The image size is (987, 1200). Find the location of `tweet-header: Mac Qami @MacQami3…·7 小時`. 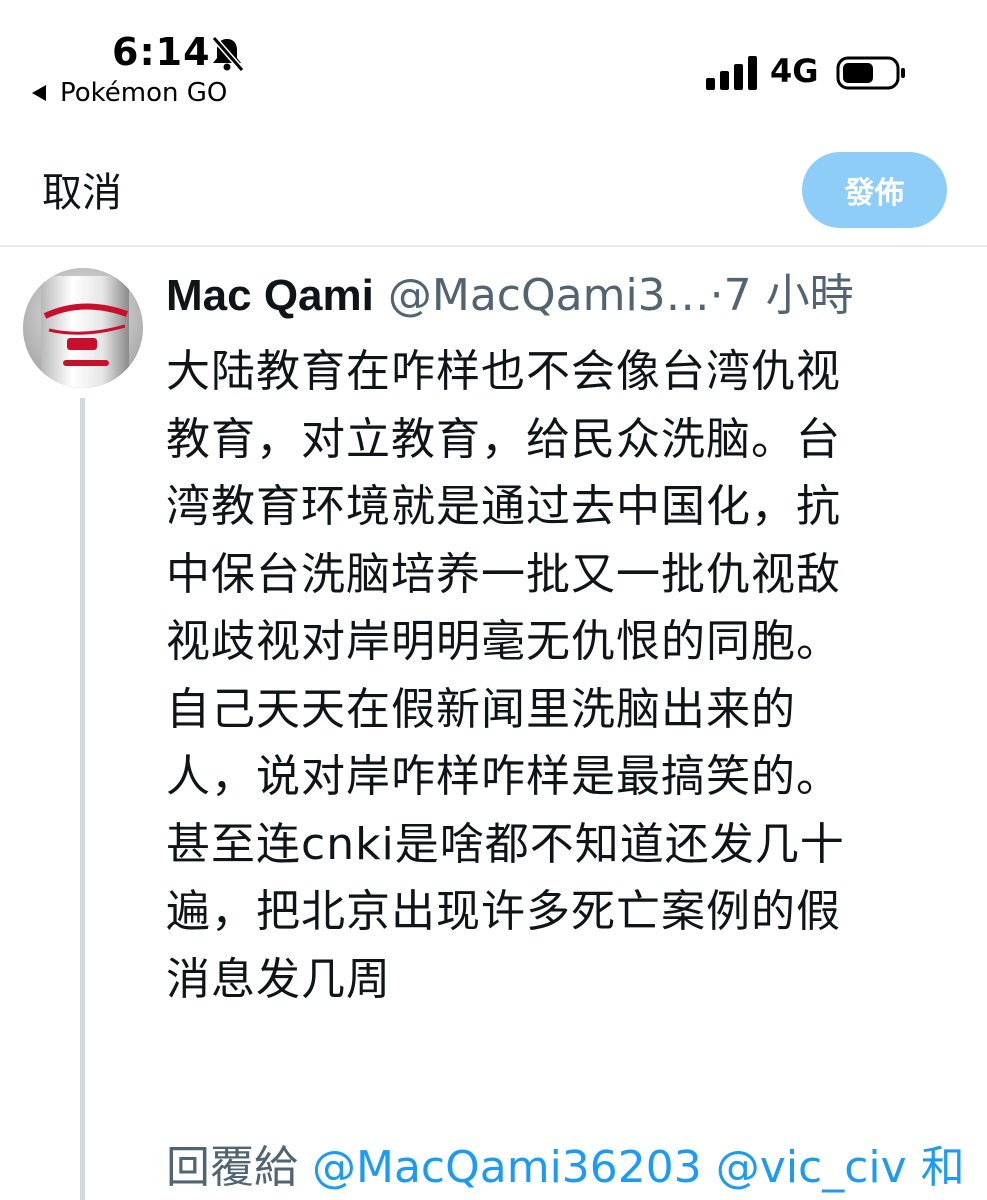

tweet-header: Mac Qami @MacQami3…·7 小時 is located at coordinates (566, 296).